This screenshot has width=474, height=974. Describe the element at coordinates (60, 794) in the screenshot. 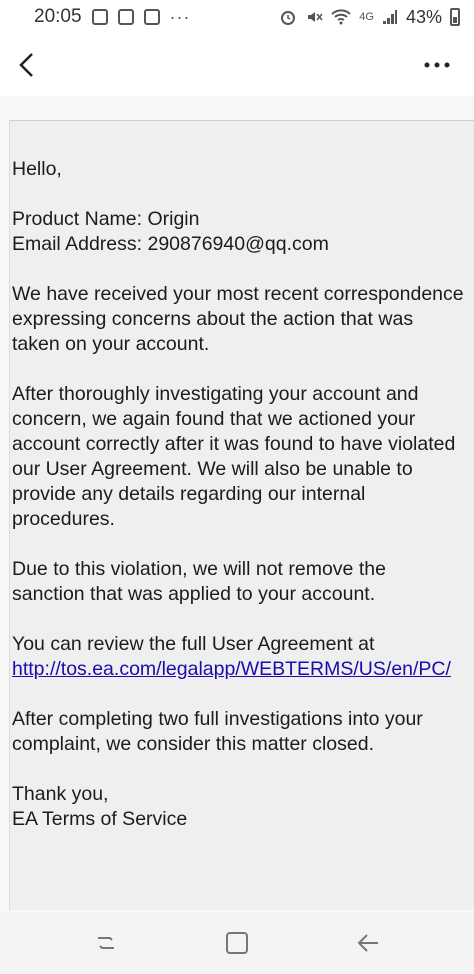

I see `sign-off: Thank you,` at that location.